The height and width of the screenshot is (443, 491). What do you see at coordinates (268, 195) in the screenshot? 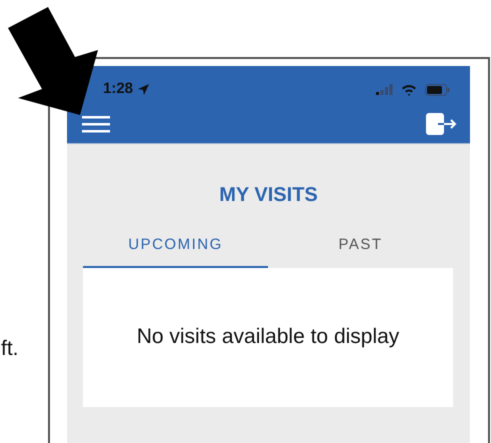
I see `page-title: MY VISITS` at bounding box center [268, 195].